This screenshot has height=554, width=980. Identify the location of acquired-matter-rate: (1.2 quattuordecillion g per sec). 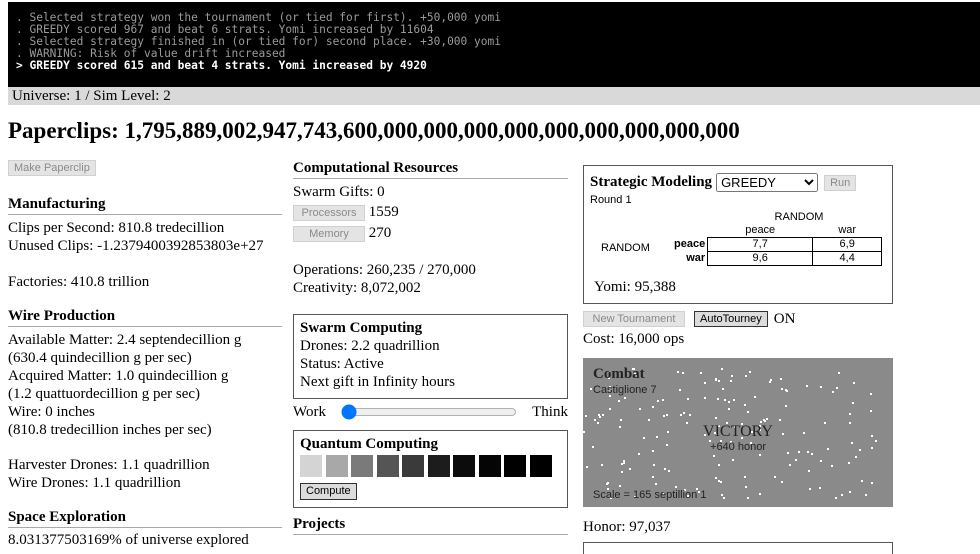
(104, 394).